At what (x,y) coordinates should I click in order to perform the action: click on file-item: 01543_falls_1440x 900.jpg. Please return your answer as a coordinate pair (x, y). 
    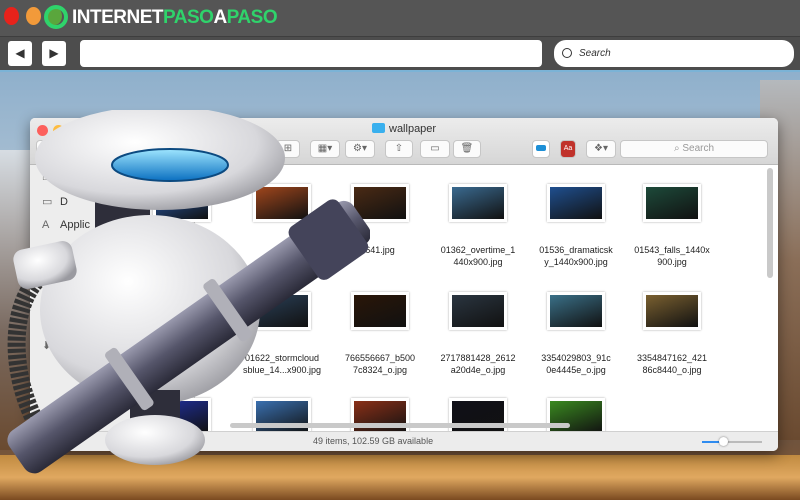
    Looking at the image, I should click on (672, 226).